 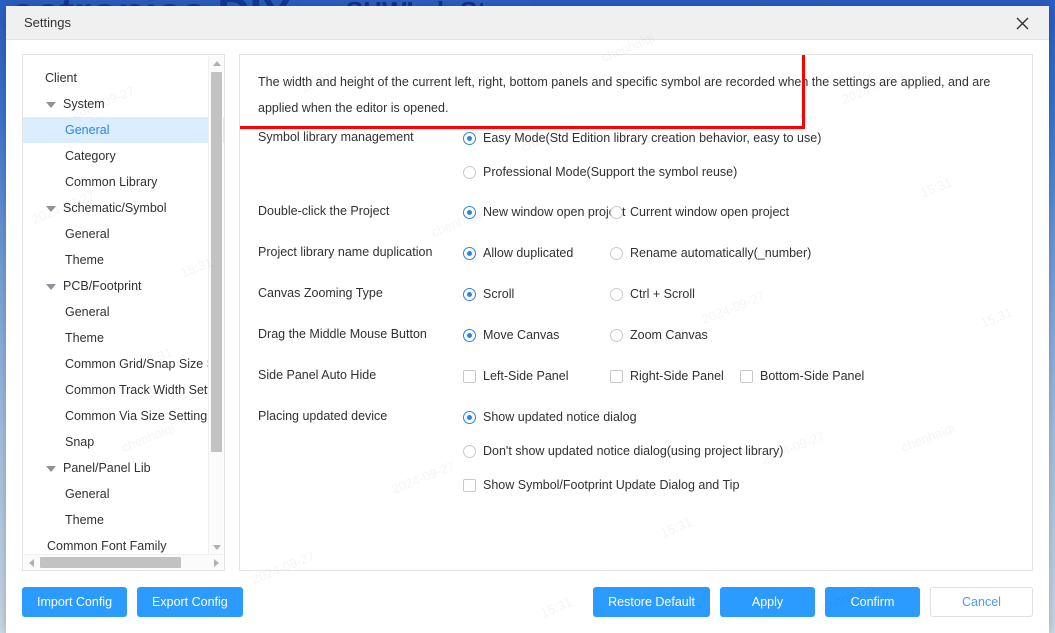 What do you see at coordinates (75, 602) in the screenshot?
I see `import-config-button: Import Config` at bounding box center [75, 602].